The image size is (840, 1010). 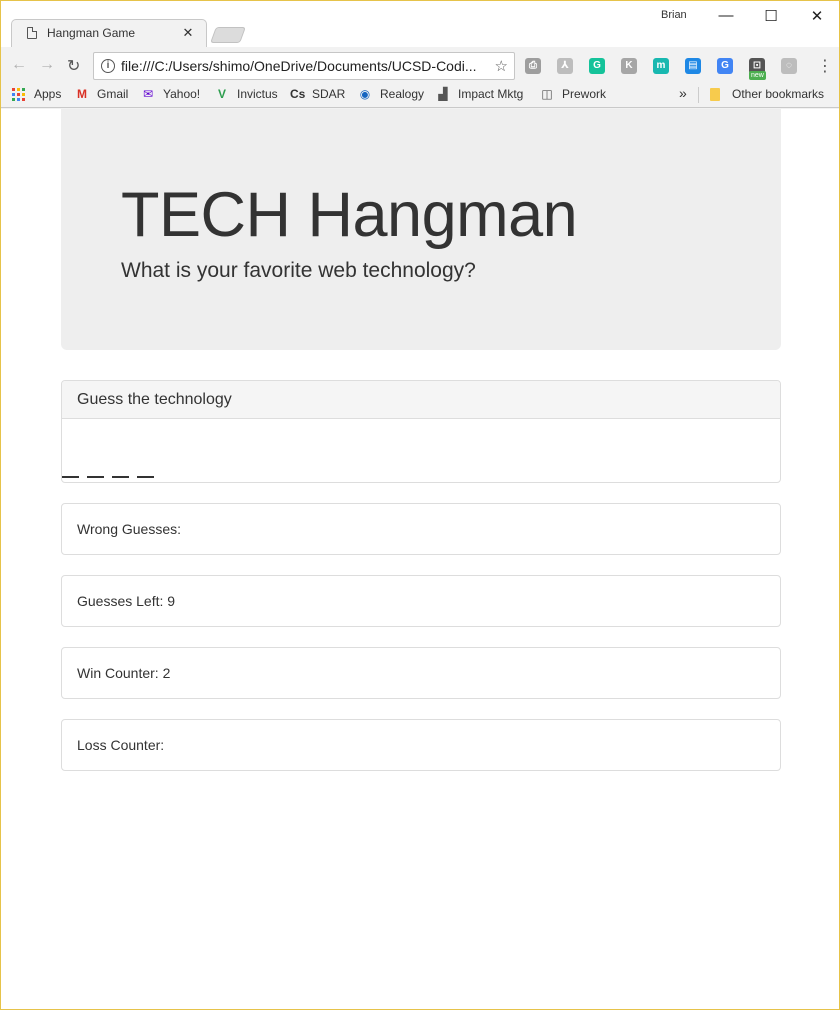 What do you see at coordinates (674, 15) in the screenshot?
I see `profile-name: Brian` at bounding box center [674, 15].